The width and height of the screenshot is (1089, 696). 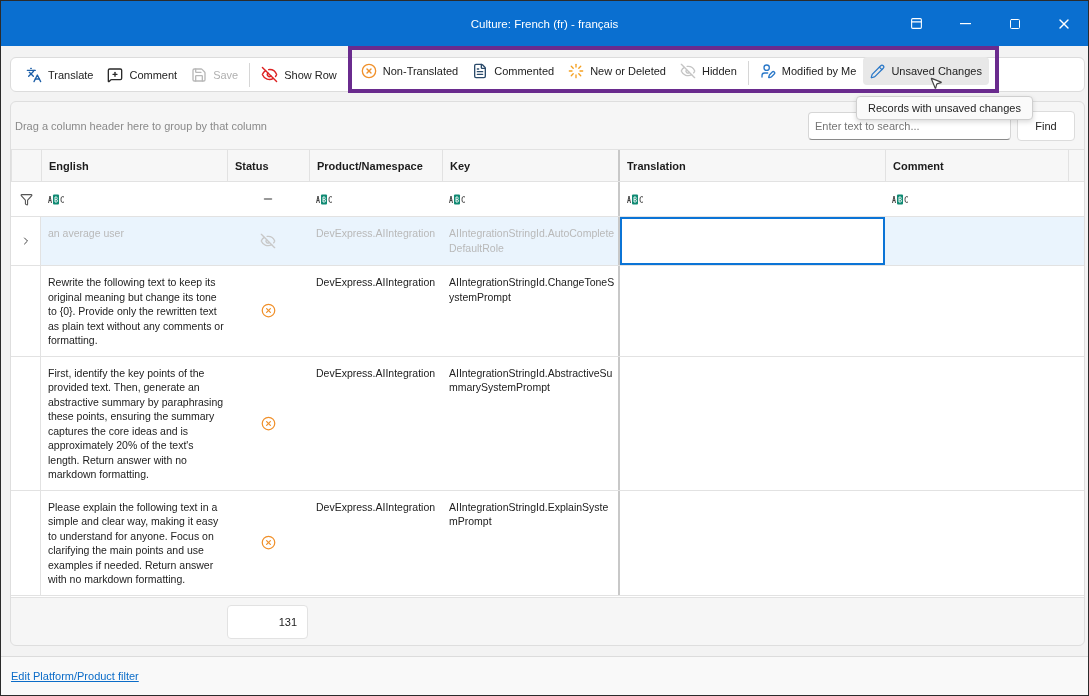 I want to click on column-header: English, so click(x=134, y=165).